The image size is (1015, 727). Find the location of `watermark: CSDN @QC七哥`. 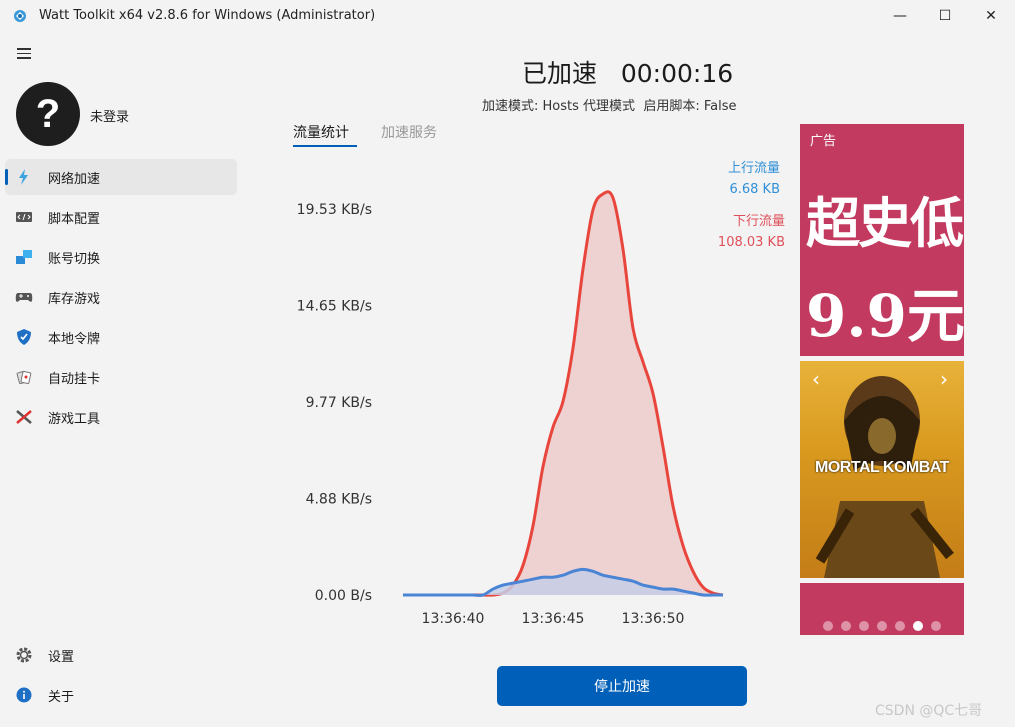

watermark: CSDN @QC七哥 is located at coordinates (929, 711).